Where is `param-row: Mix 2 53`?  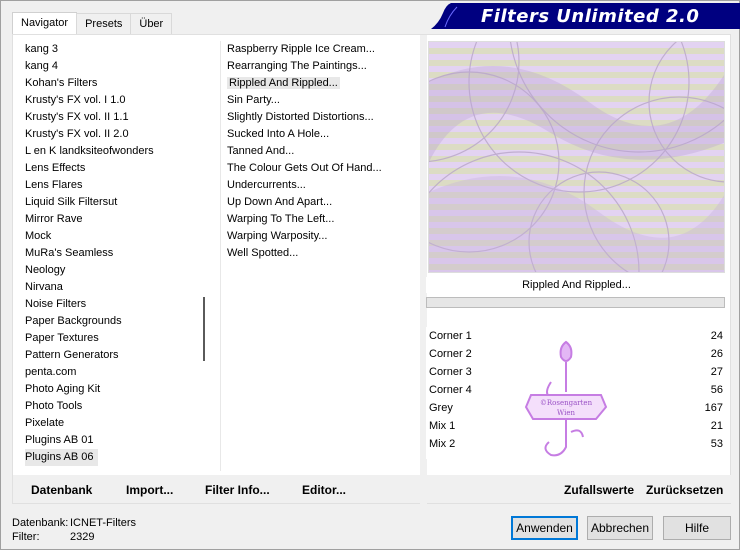
param-row: Mix 2 53 is located at coordinates (576, 444).